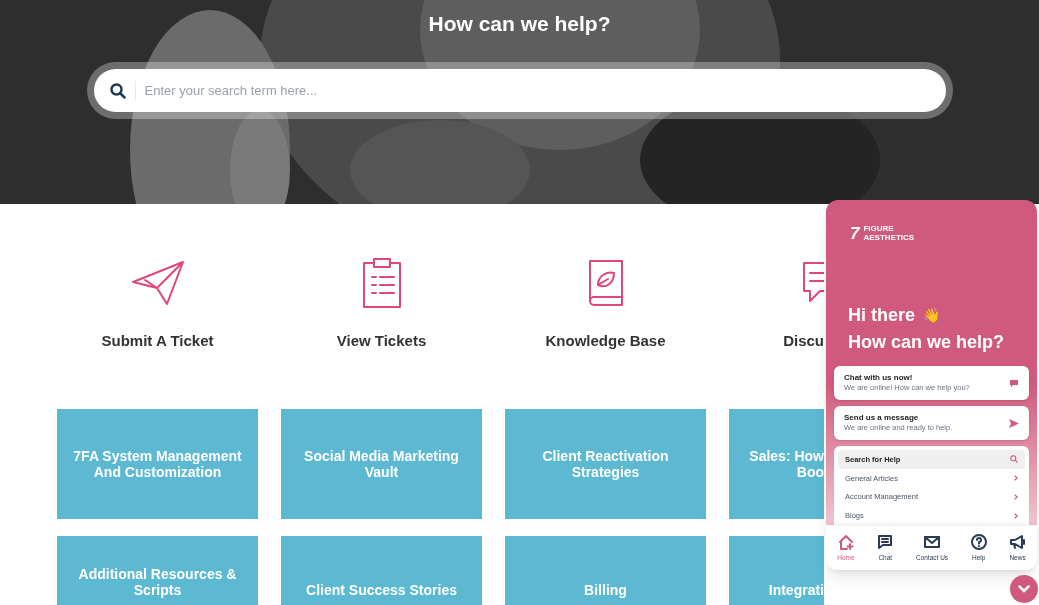 The image size is (1039, 605). What do you see at coordinates (1014, 383) in the screenshot?
I see `chat-bubble-icon` at bounding box center [1014, 383].